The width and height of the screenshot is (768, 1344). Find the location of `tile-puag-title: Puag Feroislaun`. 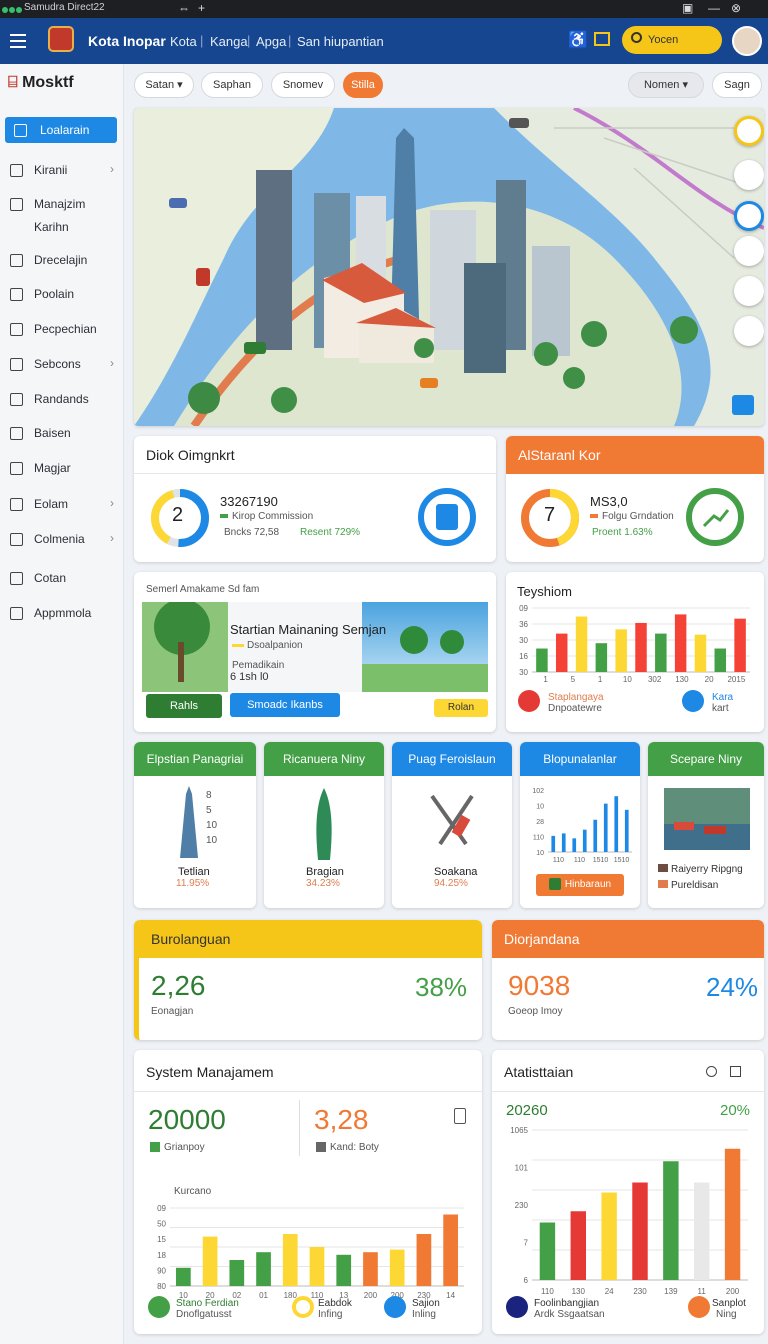

tile-puag-title: Puag Feroislaun is located at coordinates (452, 759).